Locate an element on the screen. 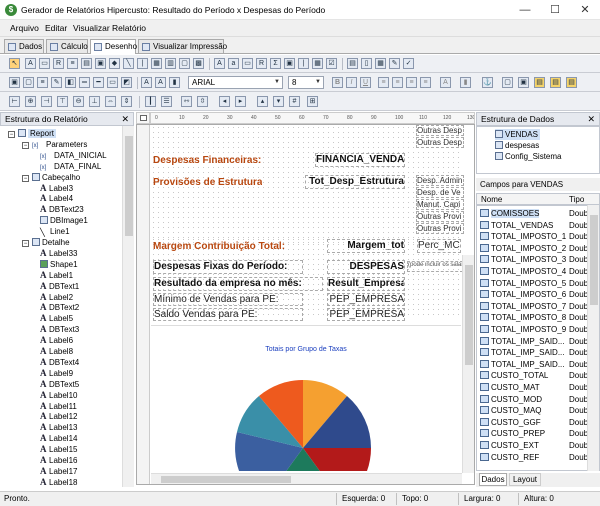  tab-dados: Dados is located at coordinates (24, 46).